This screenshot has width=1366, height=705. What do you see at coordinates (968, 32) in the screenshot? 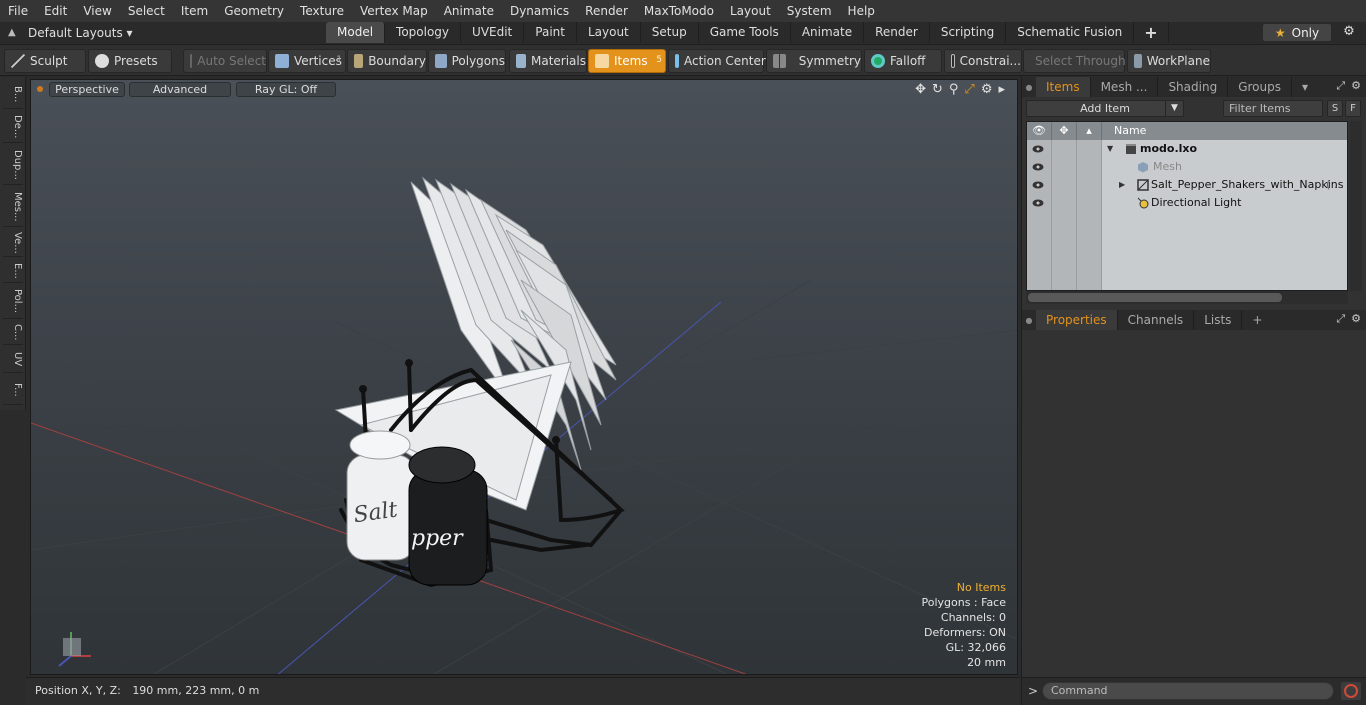
I see `tab-scripting: Scripting` at bounding box center [968, 32].